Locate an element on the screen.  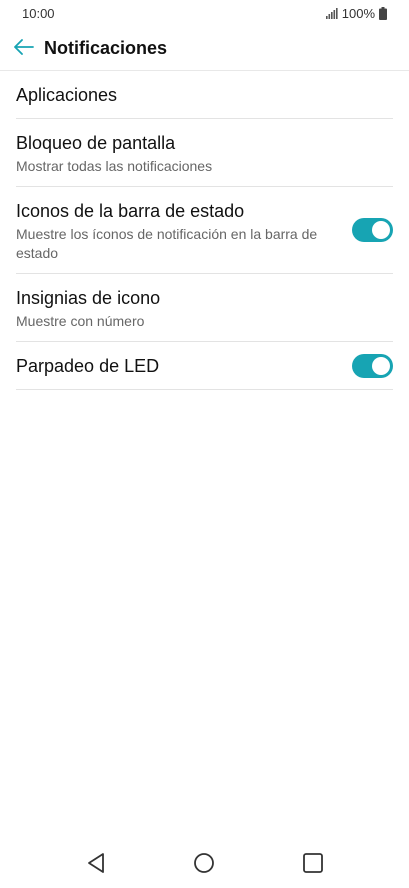
back-triangle-icon is located at coordinates (96, 865).